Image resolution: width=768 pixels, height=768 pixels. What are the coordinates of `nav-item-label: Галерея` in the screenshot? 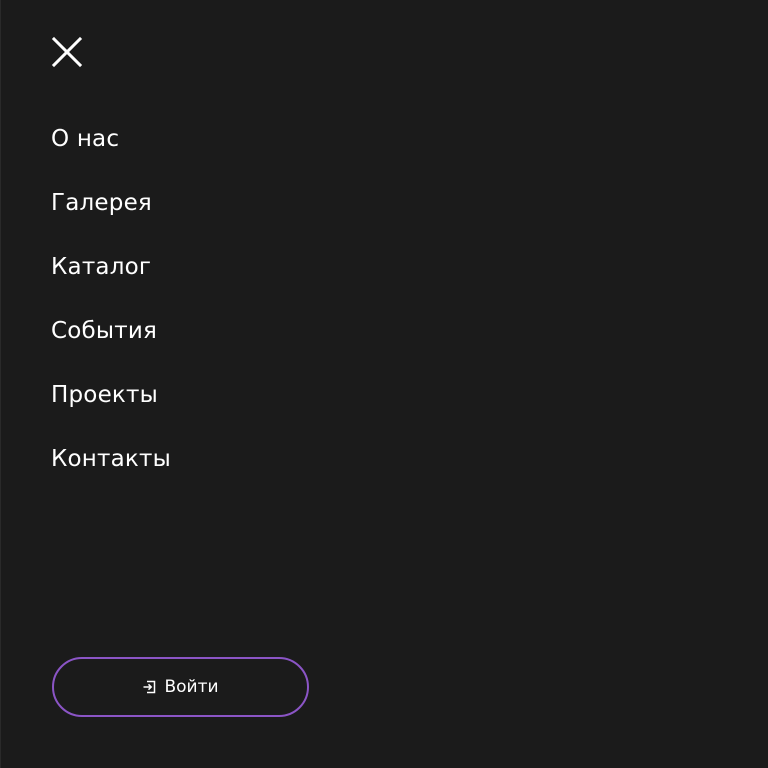 It's located at (101, 202).